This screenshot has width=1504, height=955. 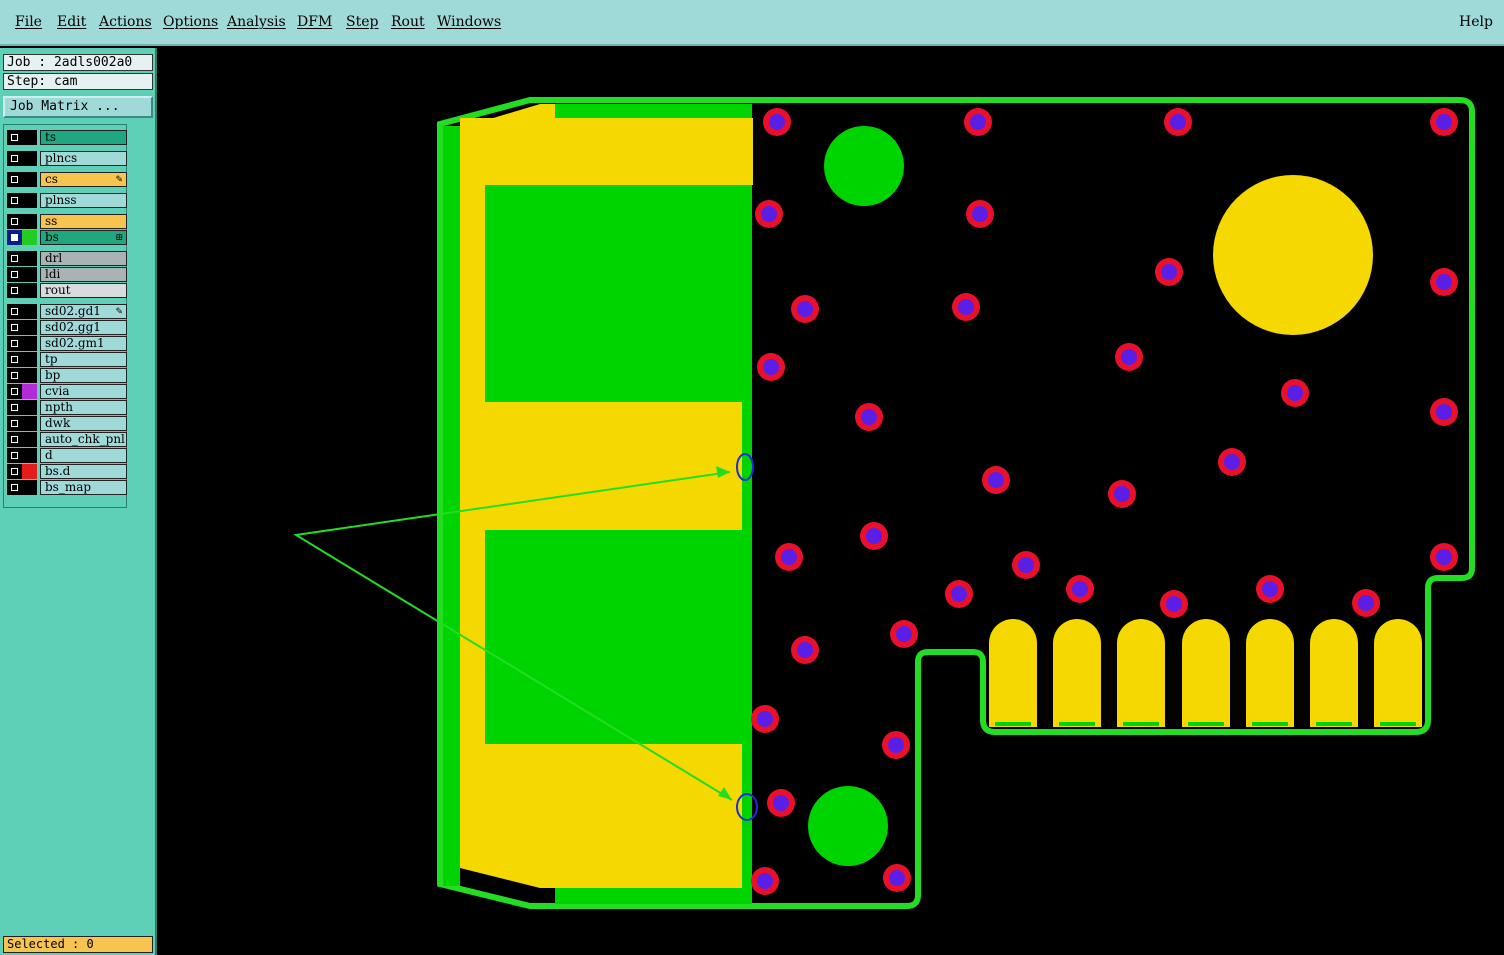 I want to click on layer-row-bs: bs ⊞, so click(x=67, y=237).